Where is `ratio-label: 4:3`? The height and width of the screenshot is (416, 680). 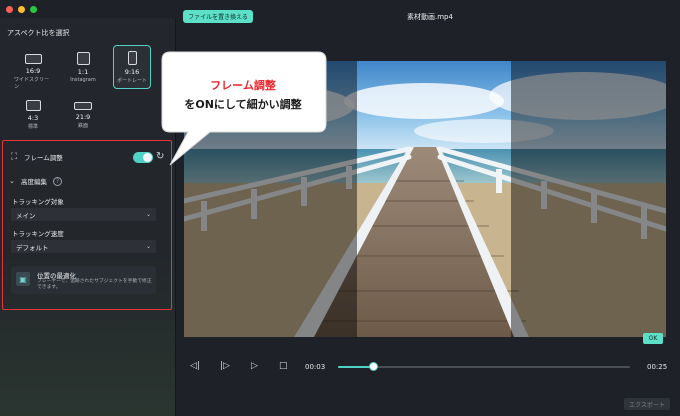
ratio-label: 4:3 is located at coordinates (33, 118).